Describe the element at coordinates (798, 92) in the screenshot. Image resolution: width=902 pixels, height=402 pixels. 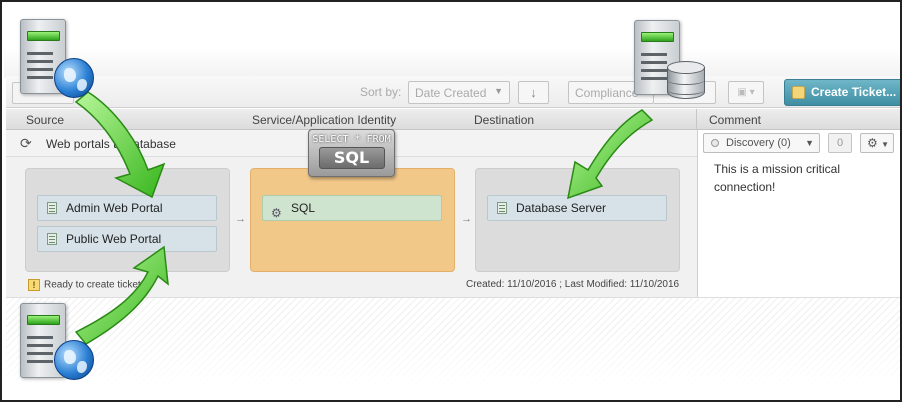
I see `ticket-icon` at that location.